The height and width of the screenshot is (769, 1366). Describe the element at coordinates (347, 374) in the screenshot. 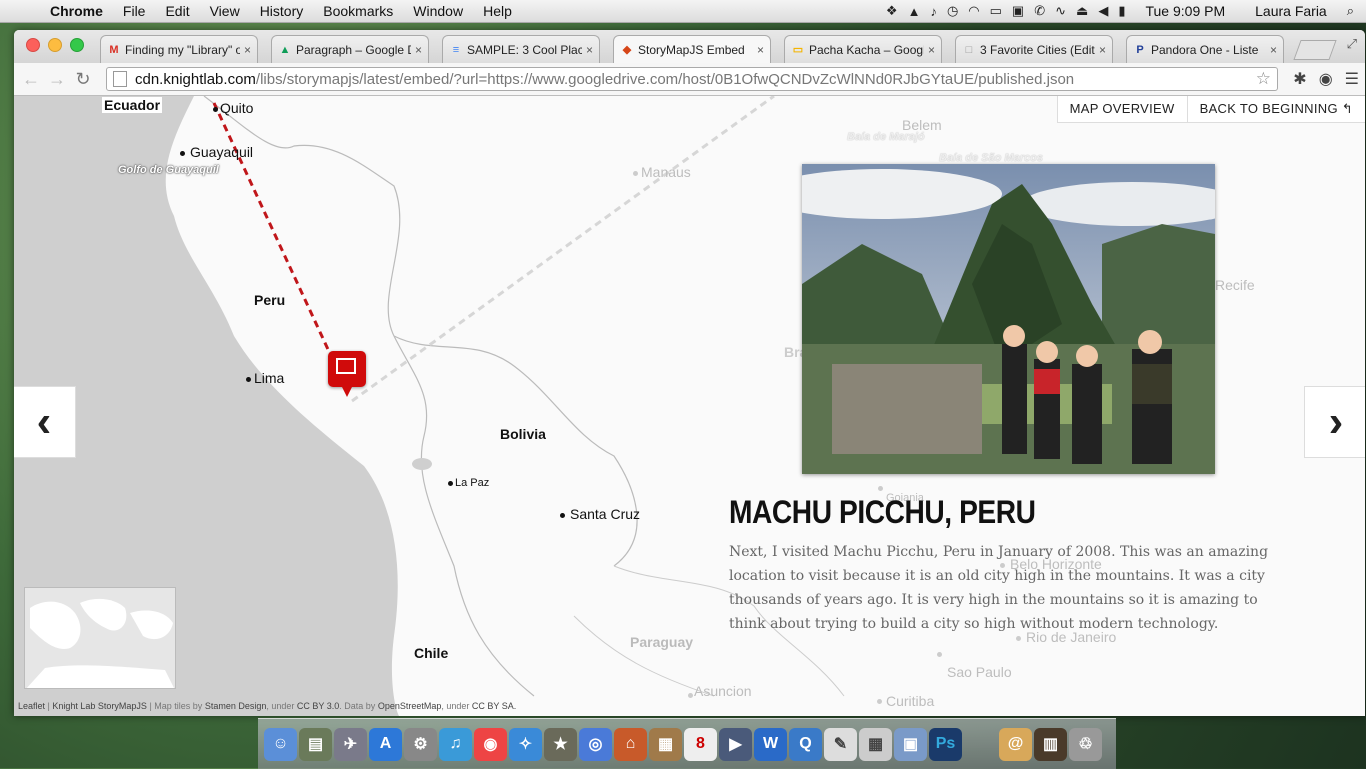

I see `map-marker-machu-picchu` at that location.